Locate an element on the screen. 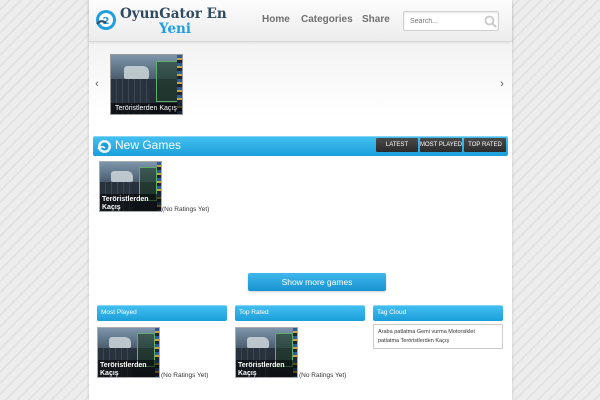 This screenshot has height=400, width=600. new-games-header: New Games LATEST MOST PLAYED TOP RATED is located at coordinates (300, 146).